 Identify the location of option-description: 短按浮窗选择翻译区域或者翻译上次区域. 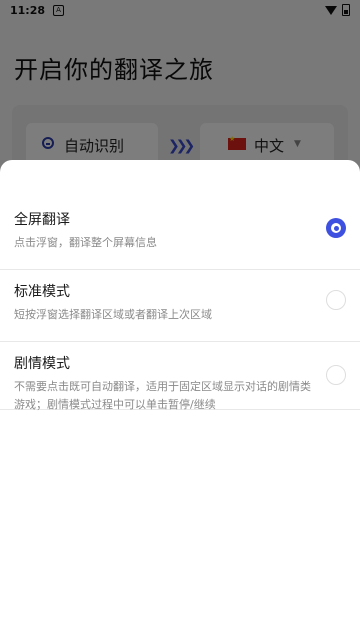
(113, 314).